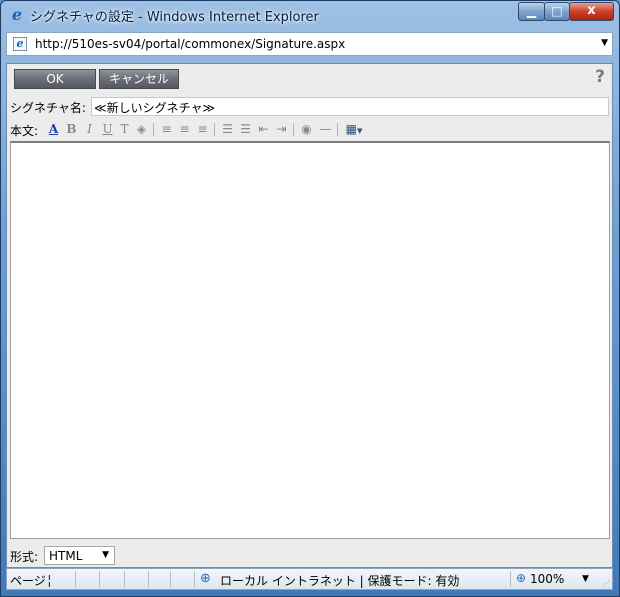 The height and width of the screenshot is (597, 620). I want to click on bold-icon: B, so click(71, 129).